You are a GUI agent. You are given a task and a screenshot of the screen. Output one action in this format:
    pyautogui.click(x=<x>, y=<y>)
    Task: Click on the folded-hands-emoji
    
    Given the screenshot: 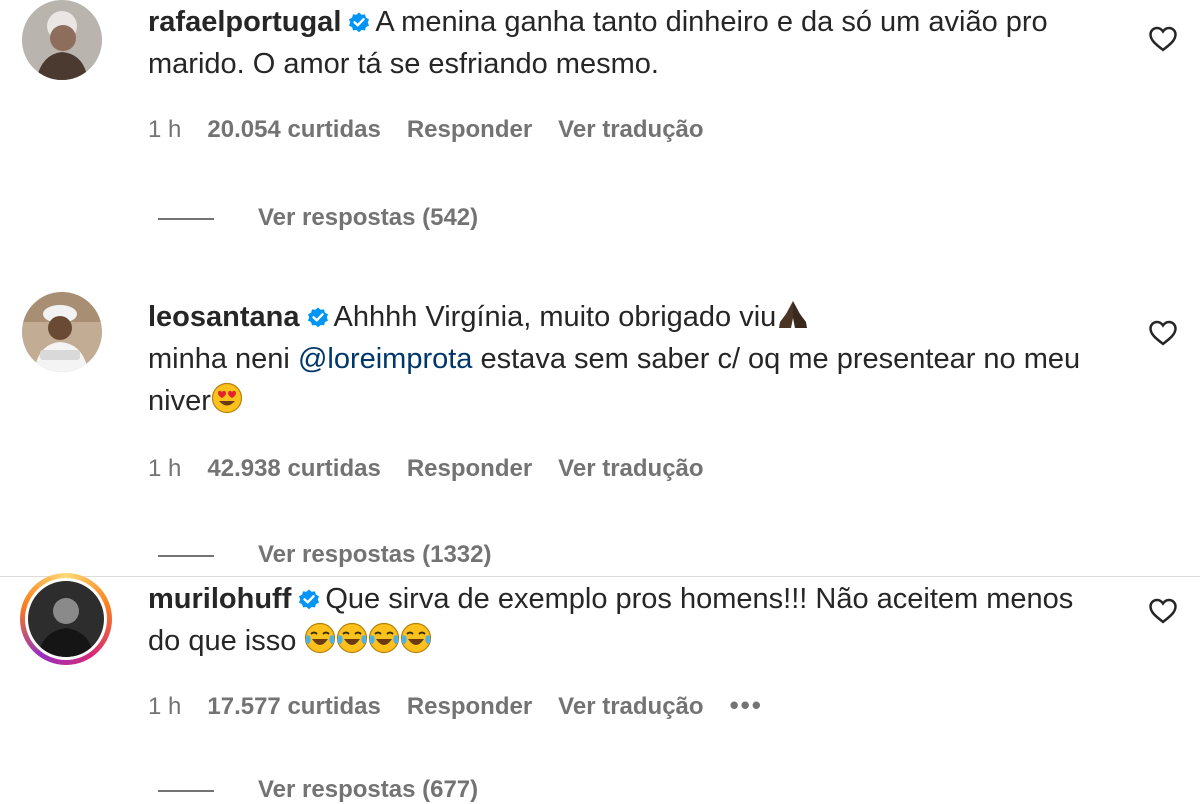 What is the action you would take?
    pyautogui.click(x=793, y=314)
    